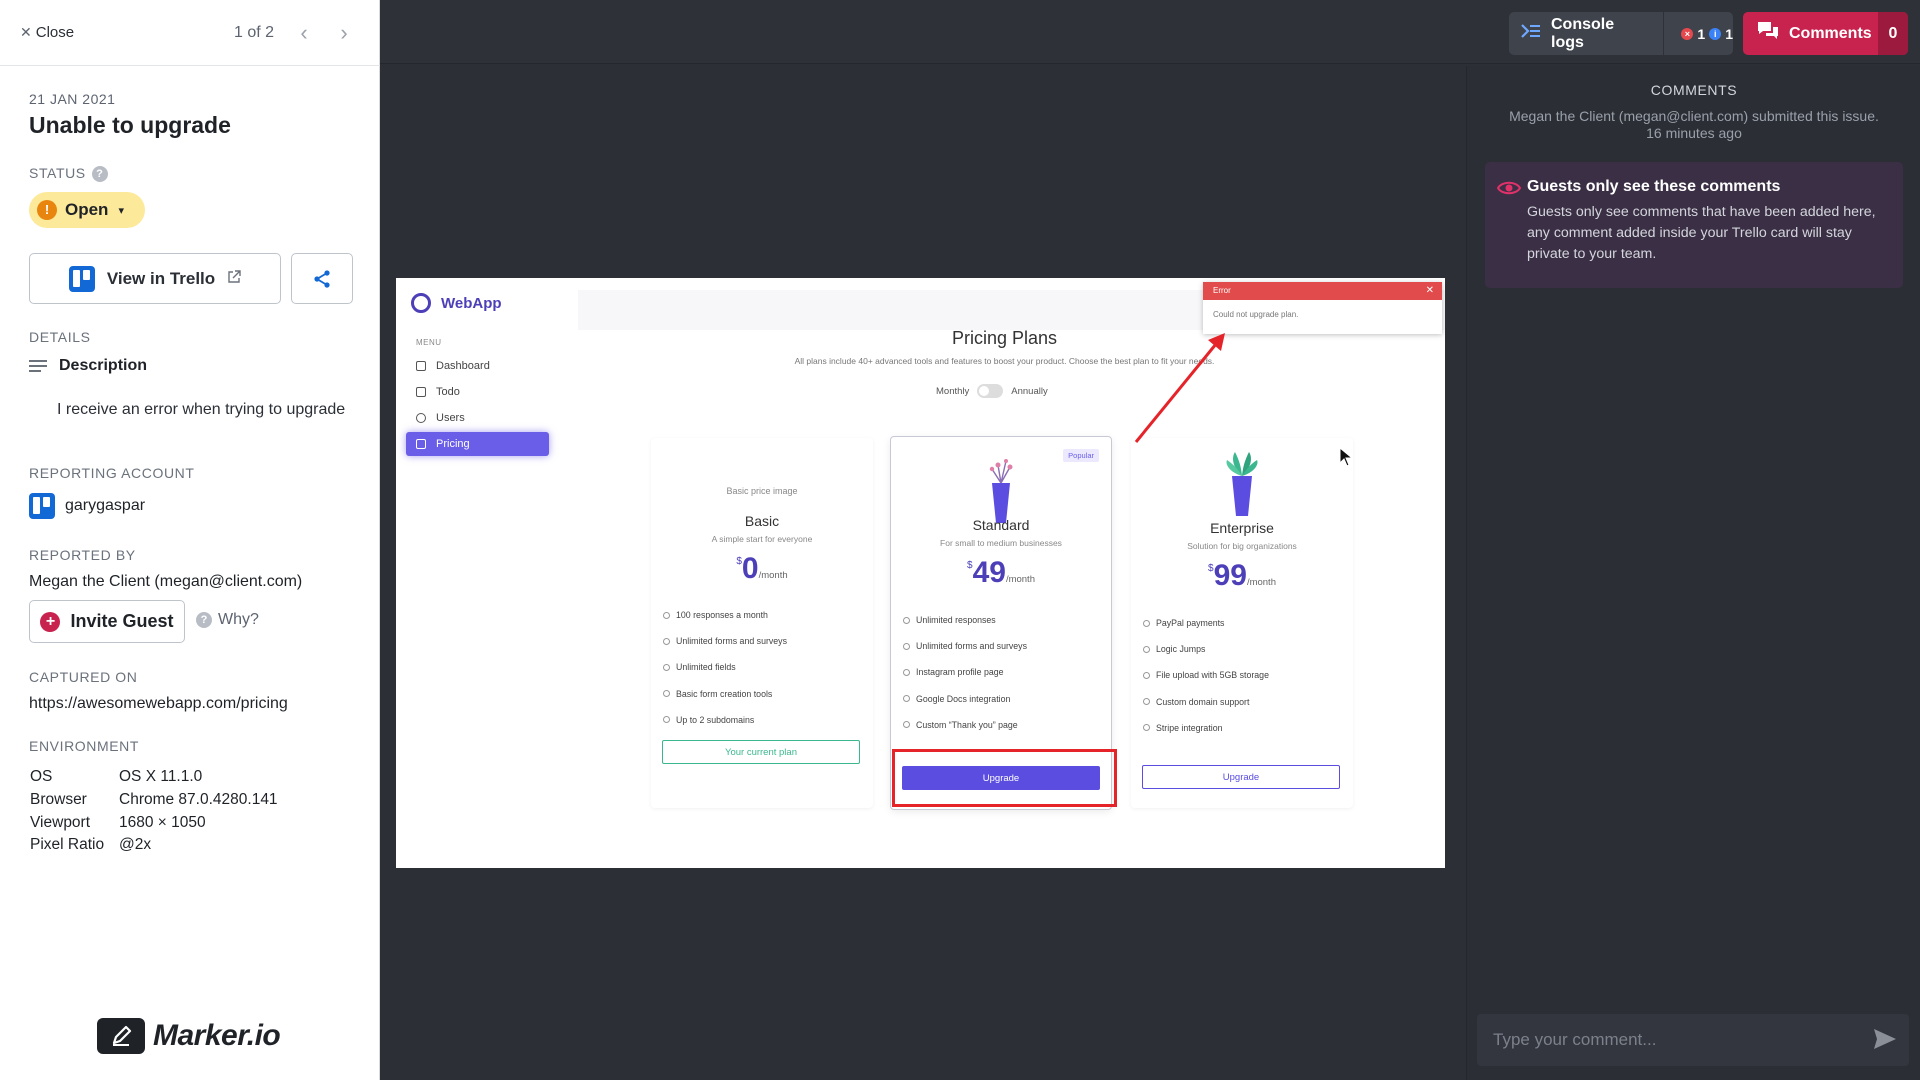  I want to click on env-row: BrowserChrome 87.0.4280.141, so click(154, 800).